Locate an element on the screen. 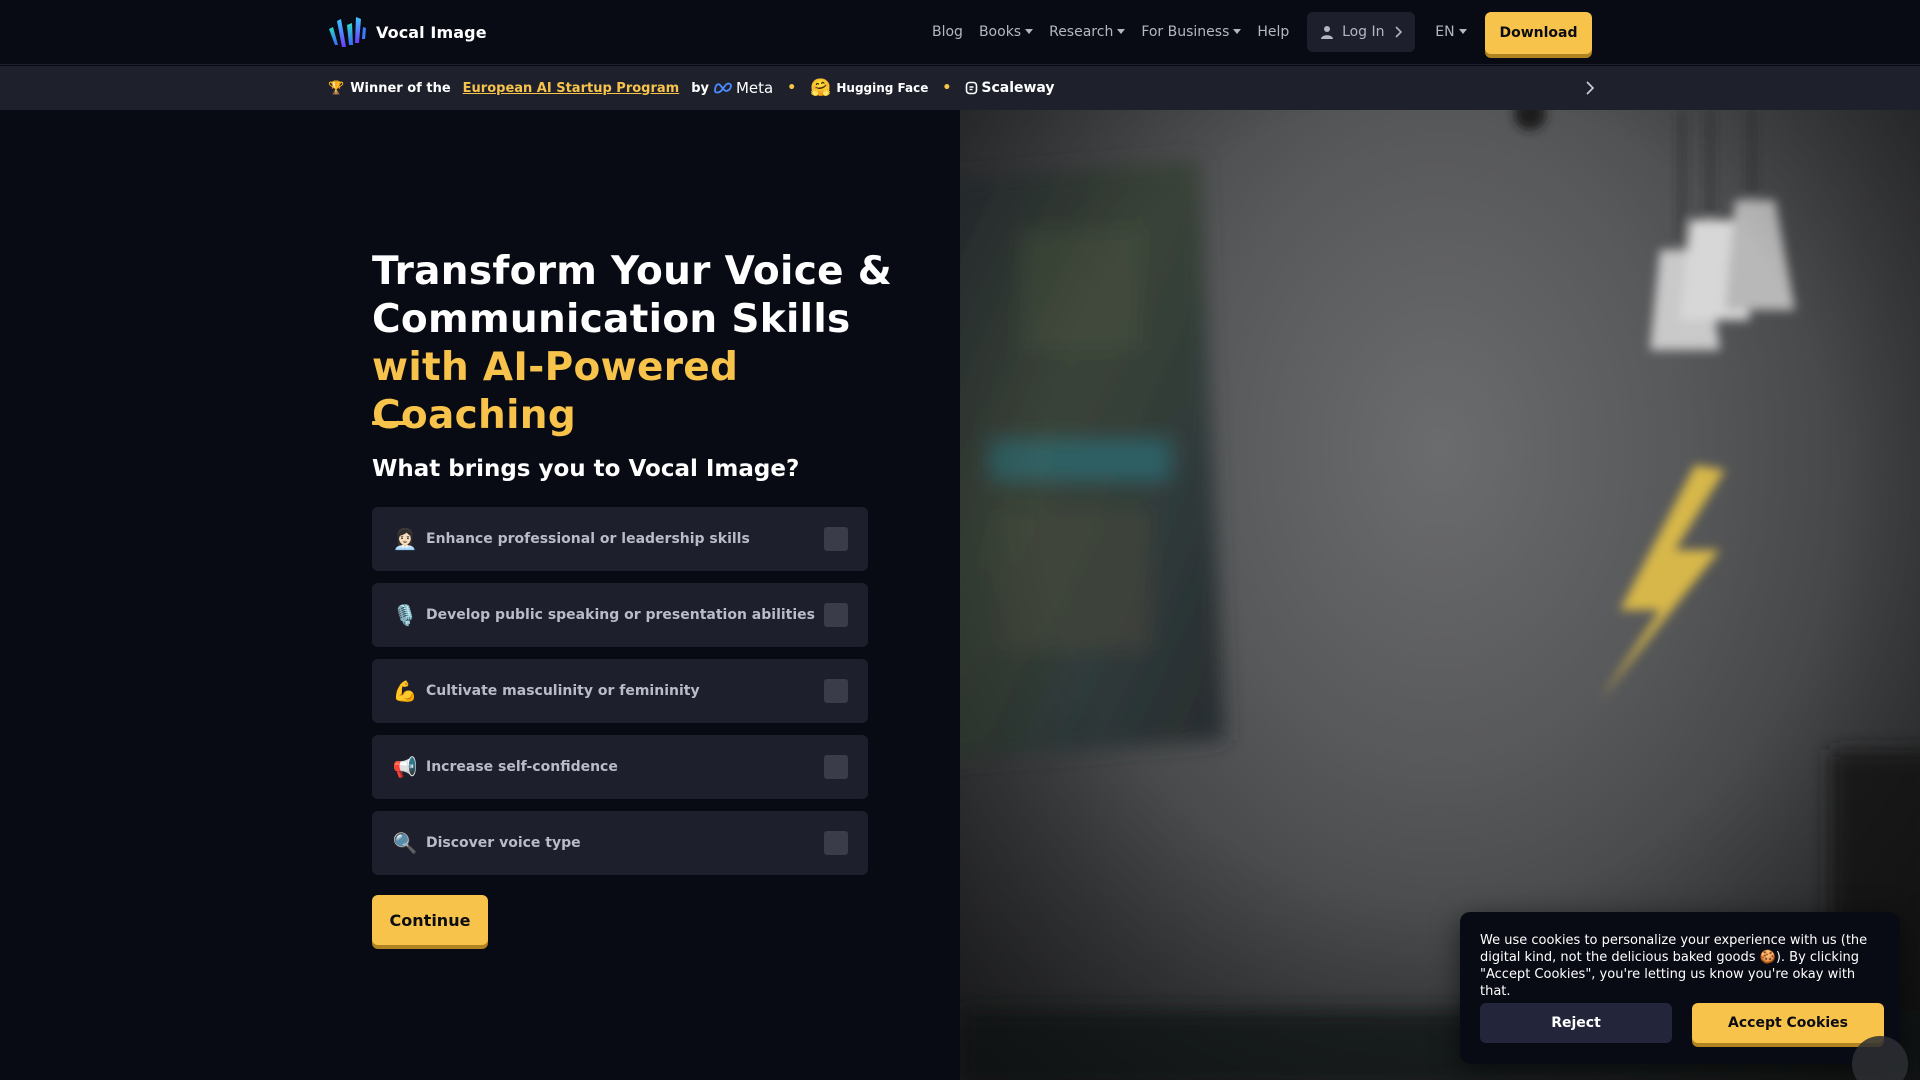 Image resolution: width=1920 pixels, height=1080 pixels. businesswoman-icon: 👩🏻‍💼 is located at coordinates (405, 539).